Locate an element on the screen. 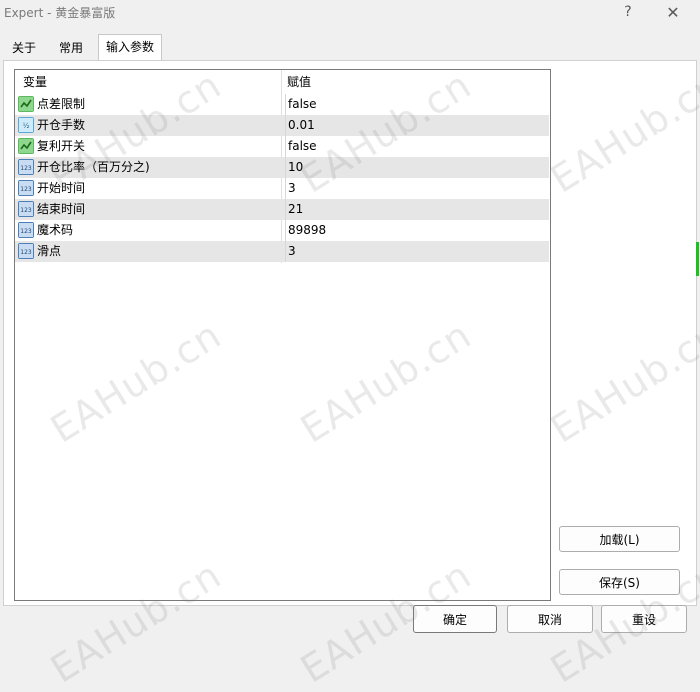  close-button: ✕ is located at coordinates (673, 12).